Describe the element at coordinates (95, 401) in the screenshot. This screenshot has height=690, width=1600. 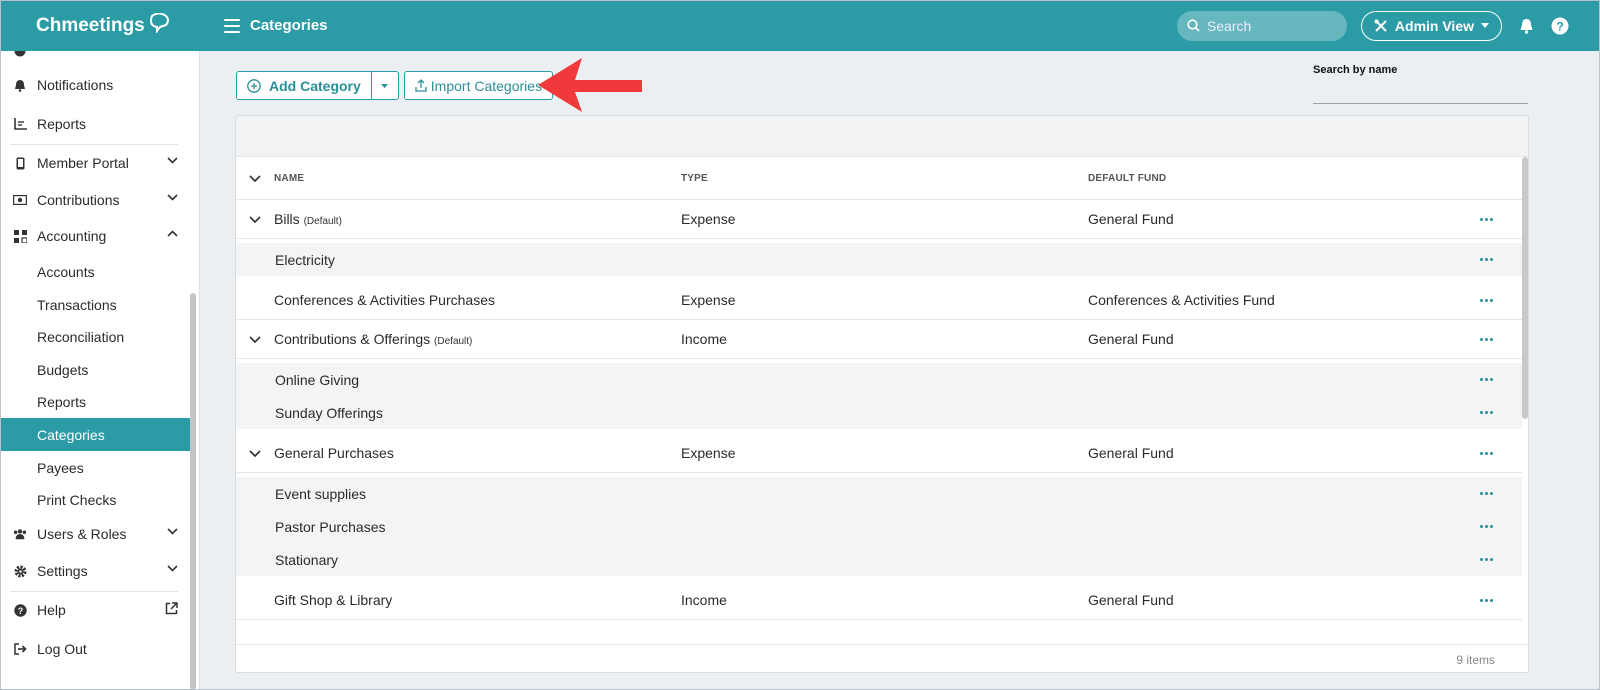
I see `sidebar-subitem-reports: Reports` at that location.